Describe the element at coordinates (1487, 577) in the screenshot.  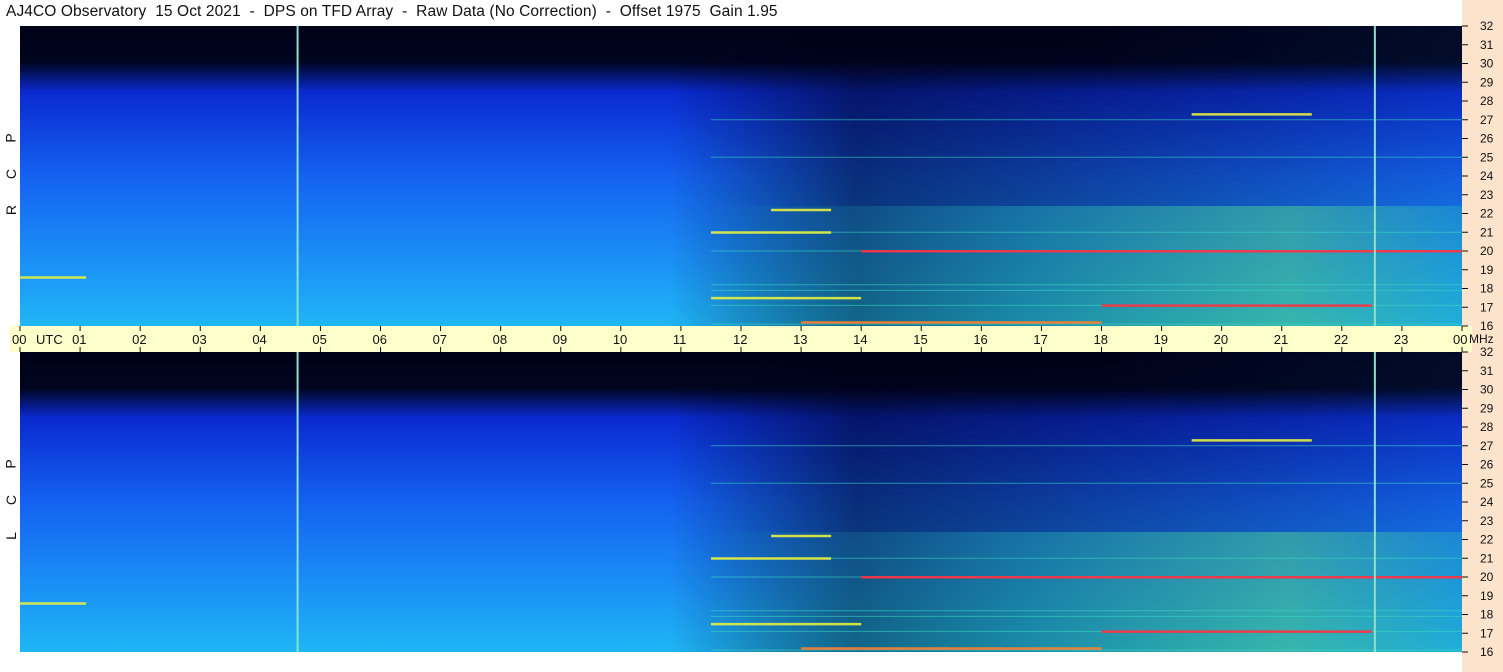
I see `lcp-freq-label: 20` at that location.